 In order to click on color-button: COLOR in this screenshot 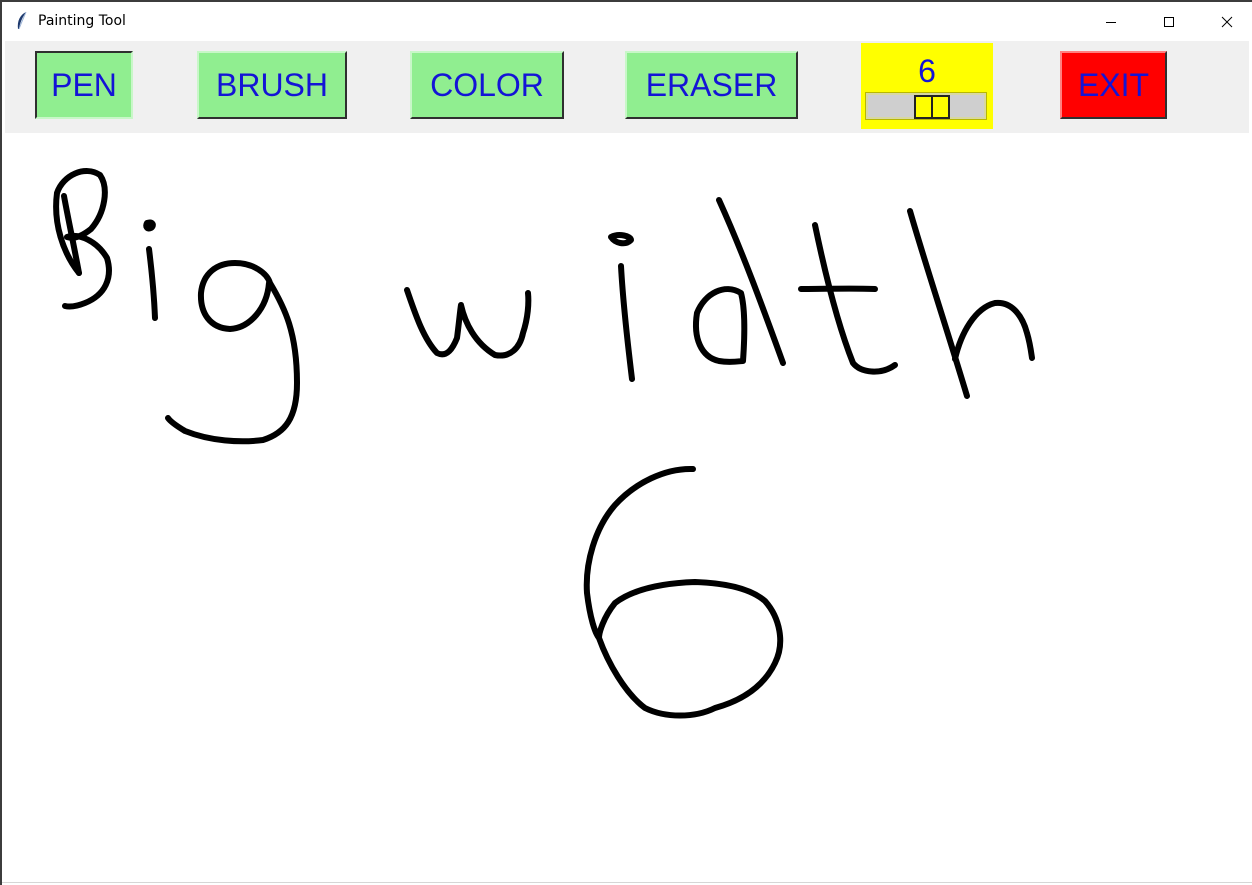, I will do `click(487, 85)`.